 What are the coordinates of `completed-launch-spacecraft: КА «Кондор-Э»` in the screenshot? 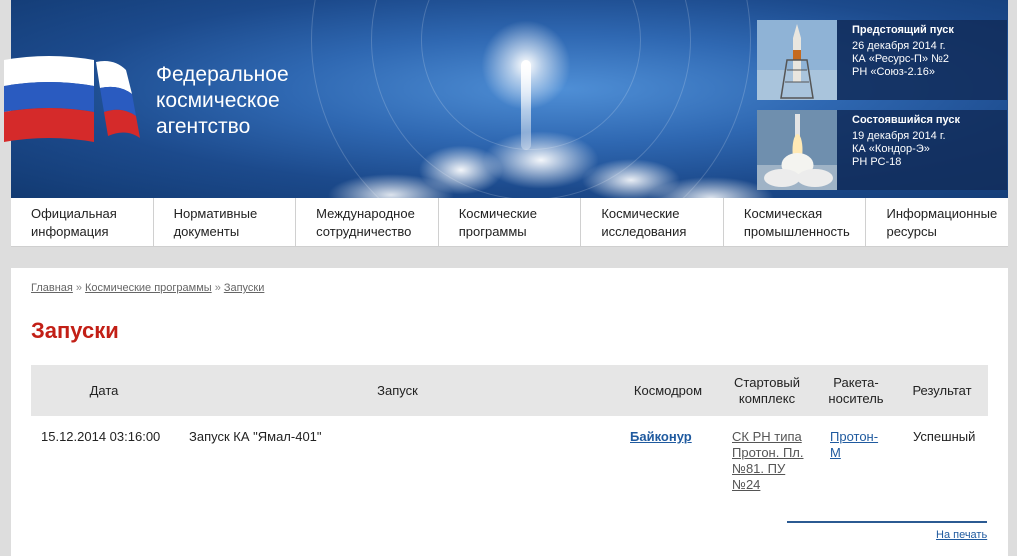 It's located at (891, 149).